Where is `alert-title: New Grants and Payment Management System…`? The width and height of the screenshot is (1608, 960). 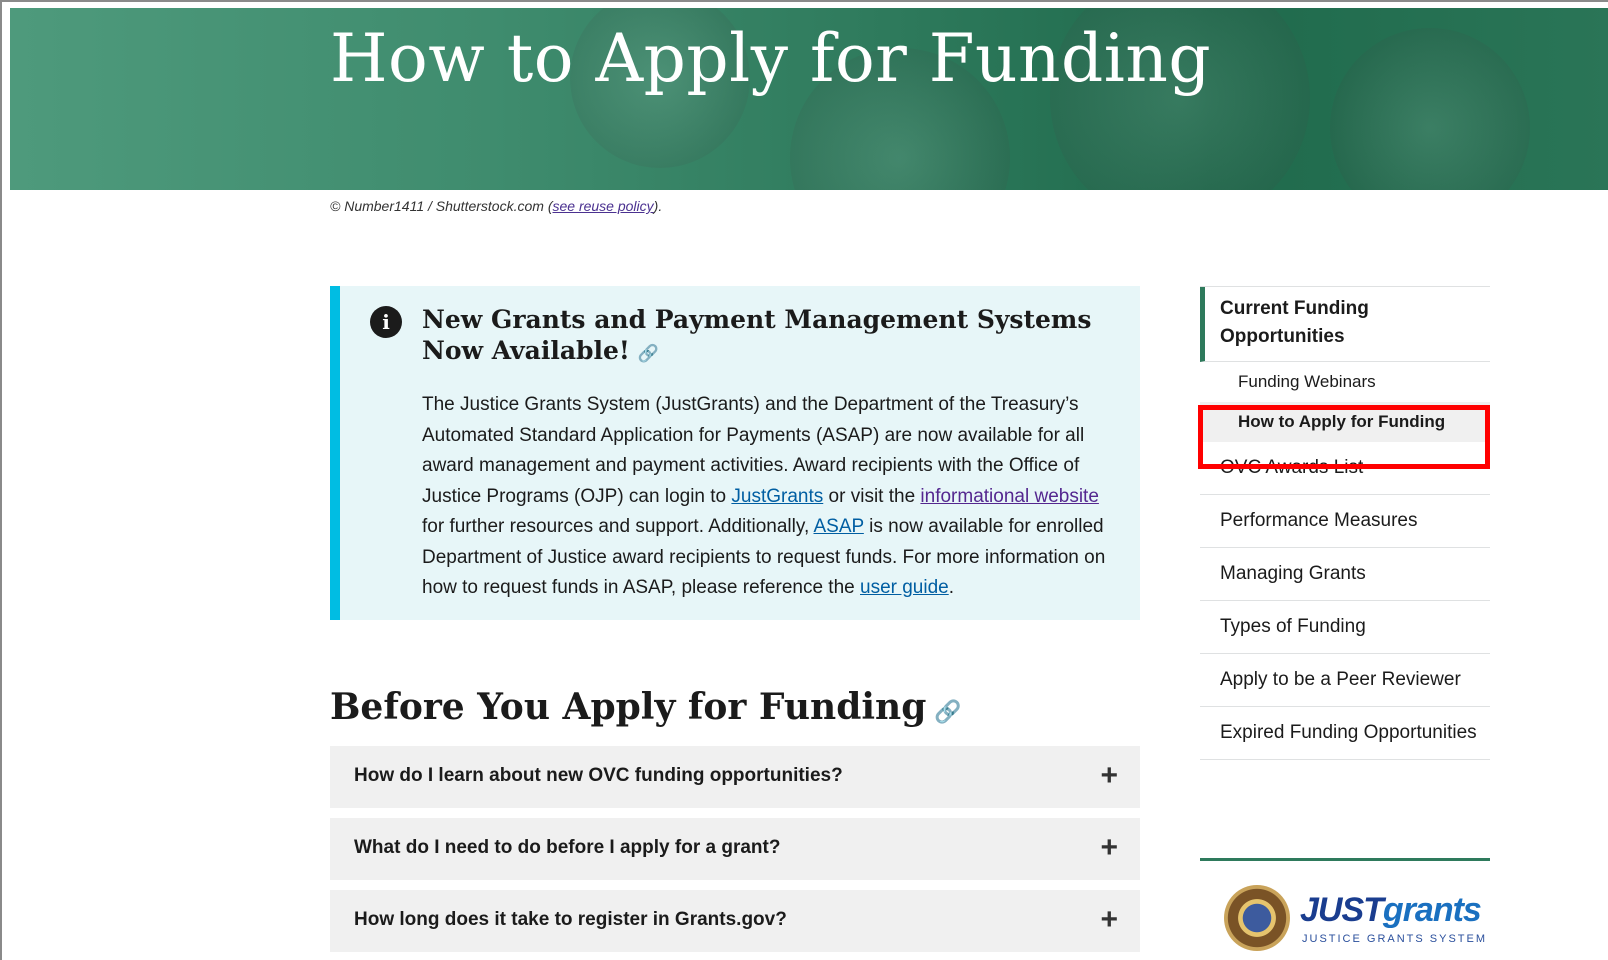 alert-title: New Grants and Payment Management System… is located at coordinates (762, 337).